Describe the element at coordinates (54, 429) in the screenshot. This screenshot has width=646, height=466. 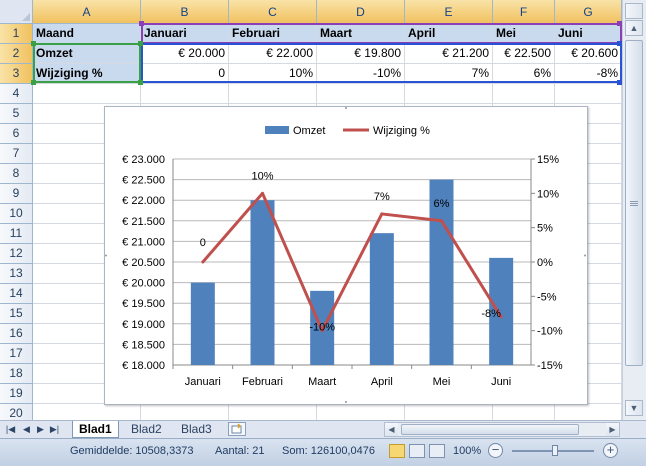
I see `last-sheet-icon: ▶|` at that location.